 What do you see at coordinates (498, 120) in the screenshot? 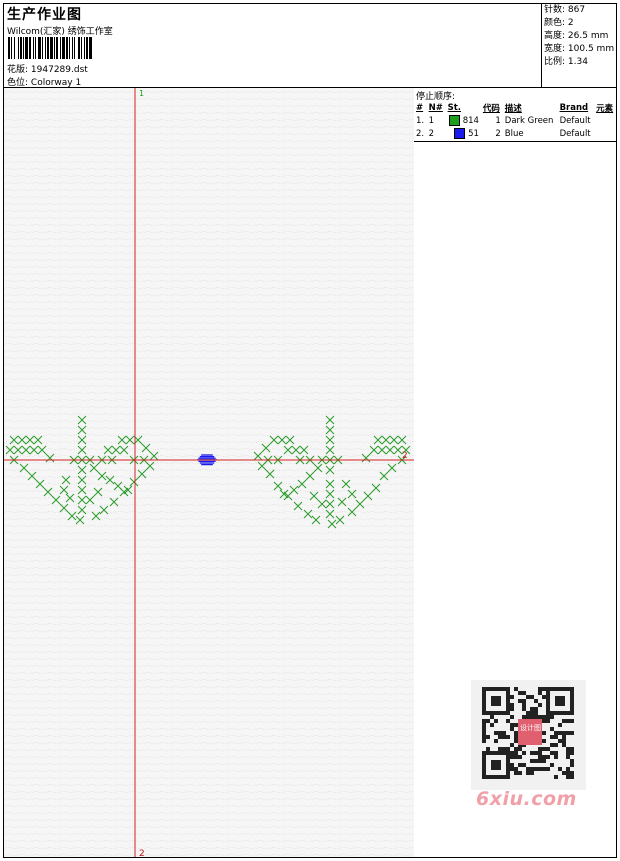
I see `row-code: 1` at bounding box center [498, 120].